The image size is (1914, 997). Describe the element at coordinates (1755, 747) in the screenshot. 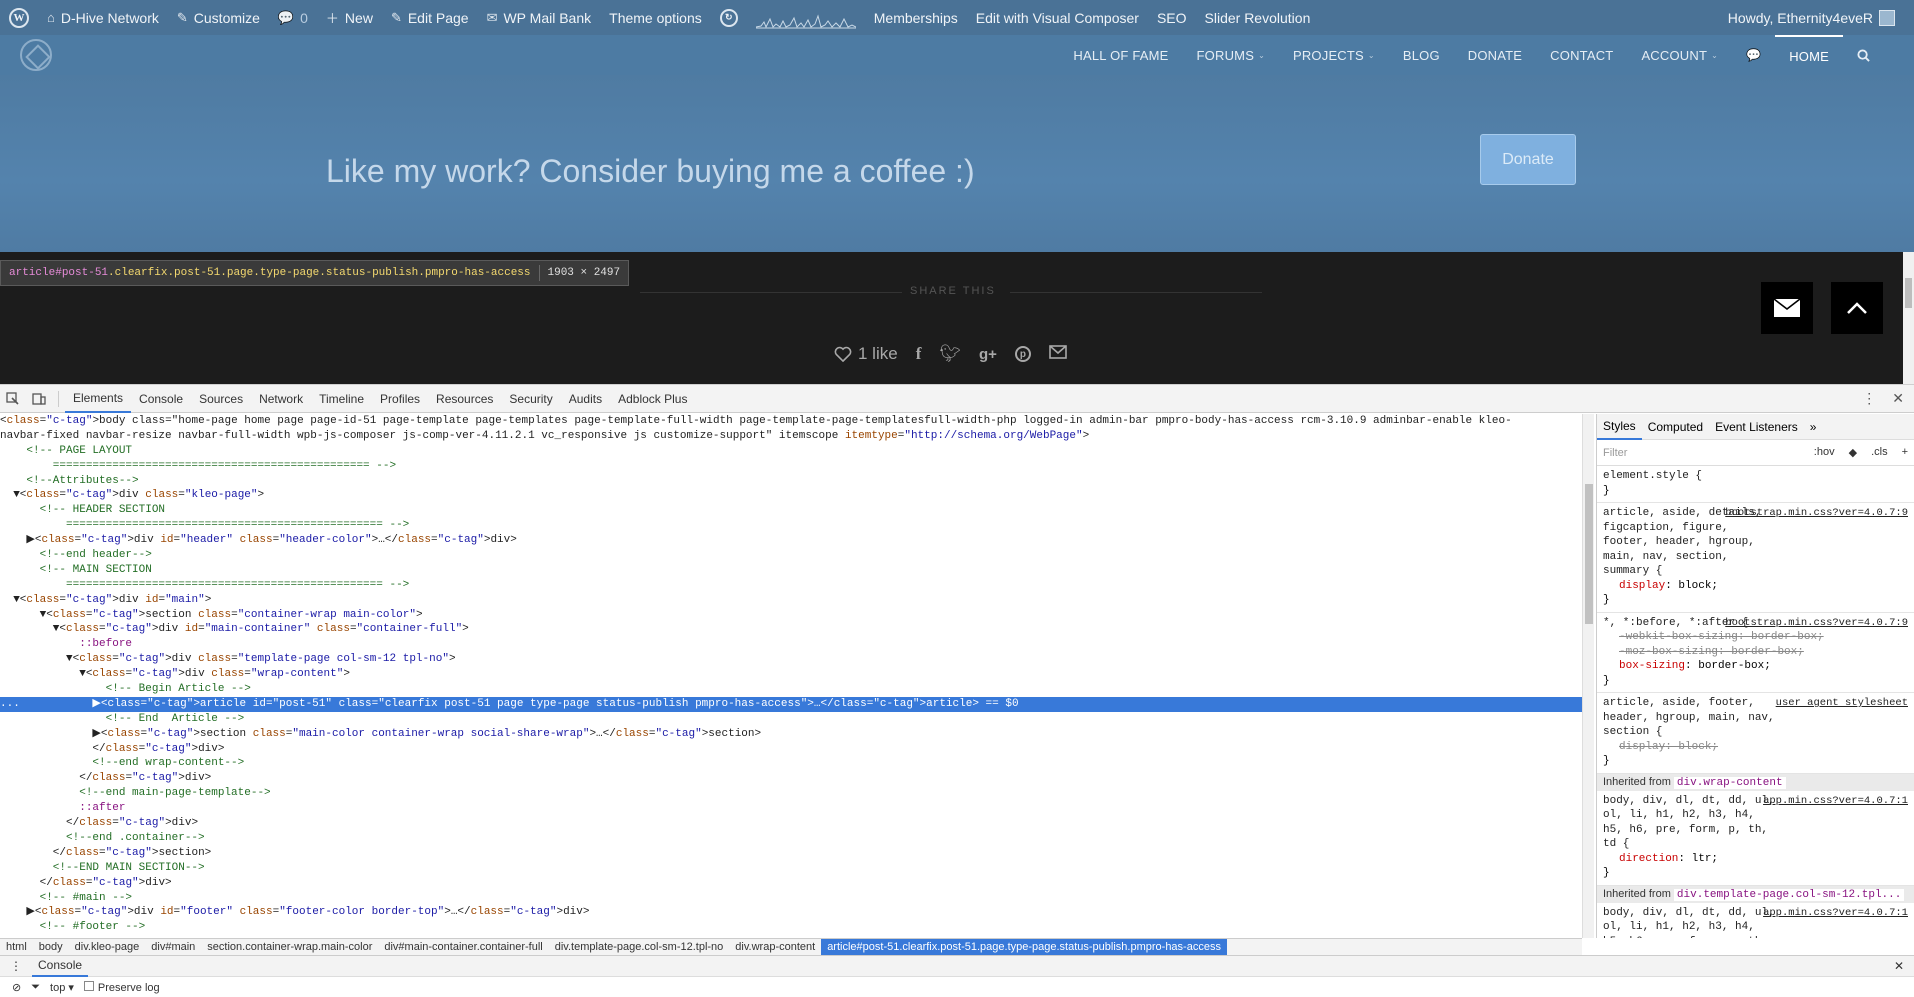

I see `css-property: display: block;` at that location.